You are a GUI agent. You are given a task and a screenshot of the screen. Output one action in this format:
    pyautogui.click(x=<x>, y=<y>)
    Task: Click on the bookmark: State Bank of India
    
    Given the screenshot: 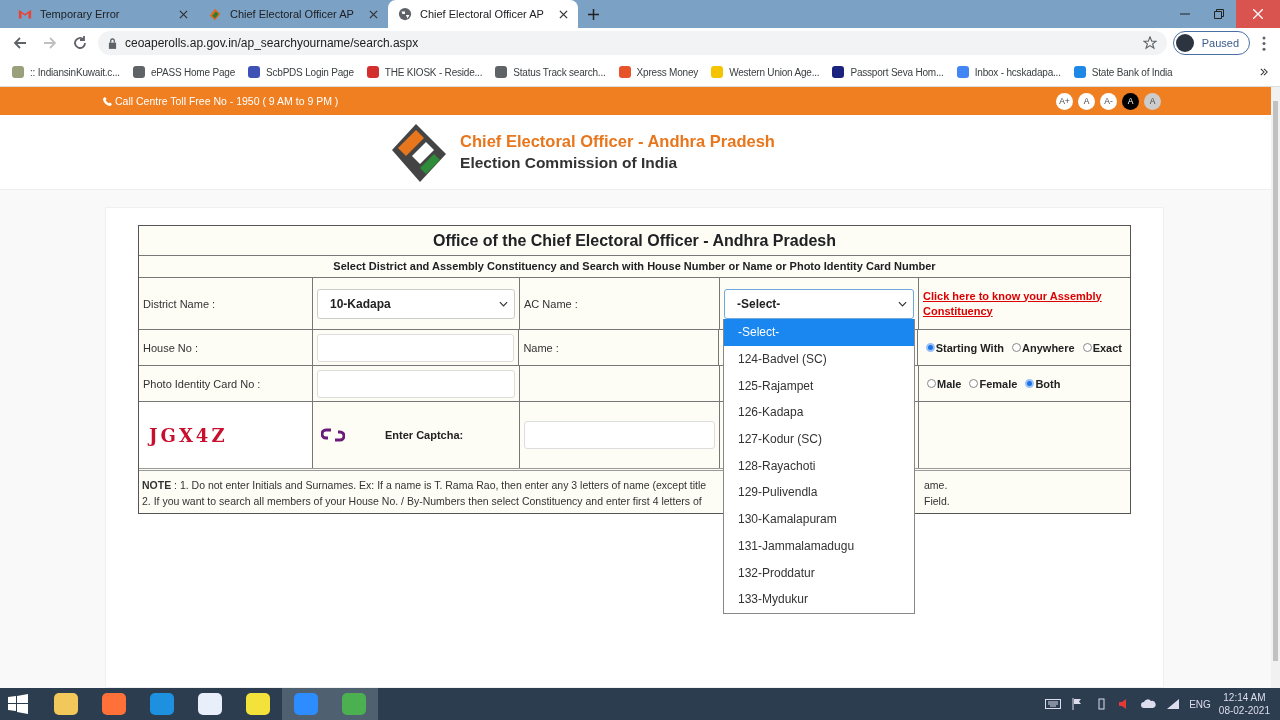 What is the action you would take?
    pyautogui.click(x=1123, y=72)
    